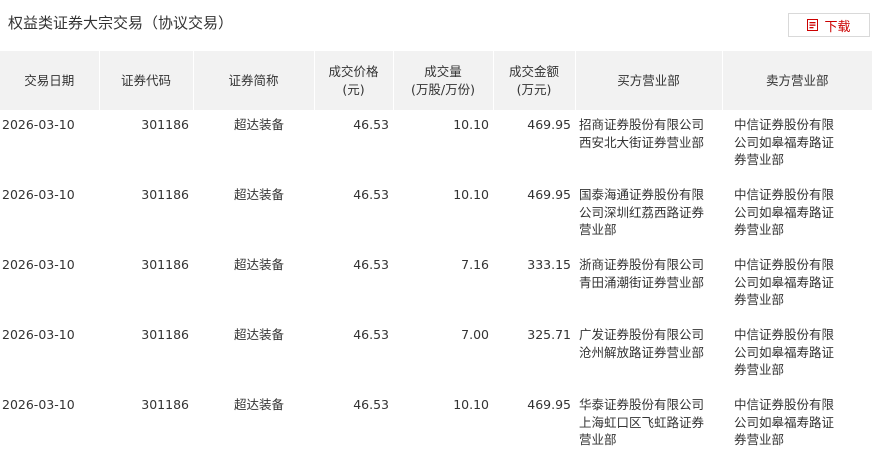 This screenshot has height=462, width=872. Describe the element at coordinates (146, 80) in the screenshot. I see `col-header-code: 证券代码` at that location.